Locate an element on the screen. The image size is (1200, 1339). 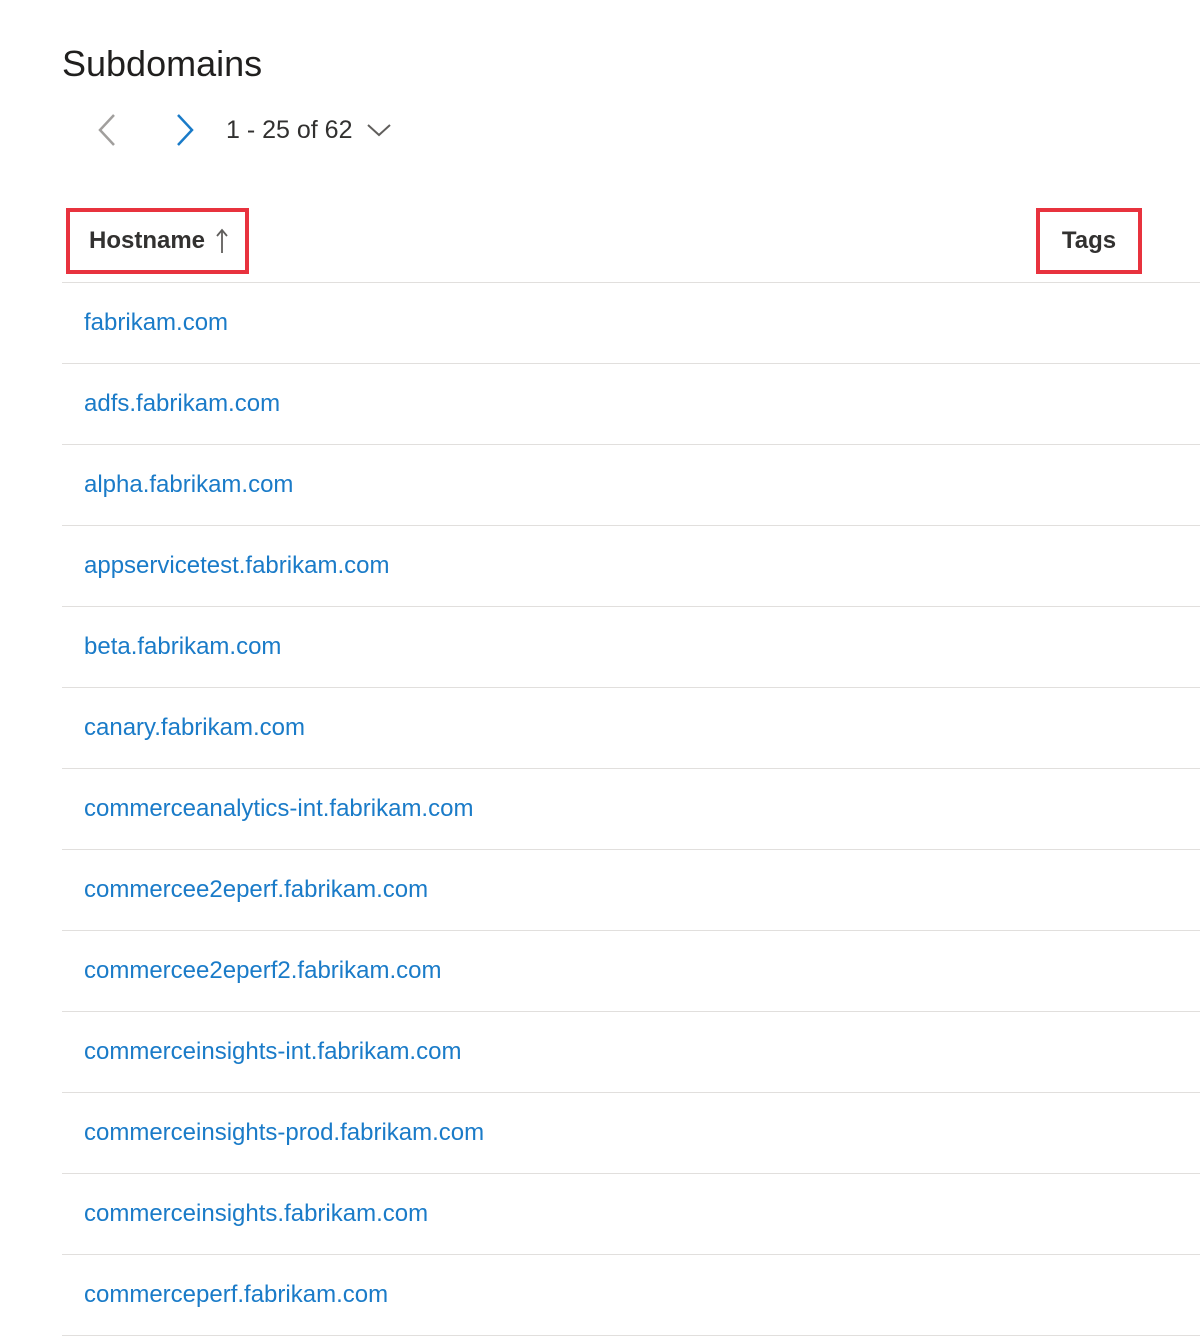
hostname-link: commercee2eperf.fabrikam.com is located at coordinates (256, 890).